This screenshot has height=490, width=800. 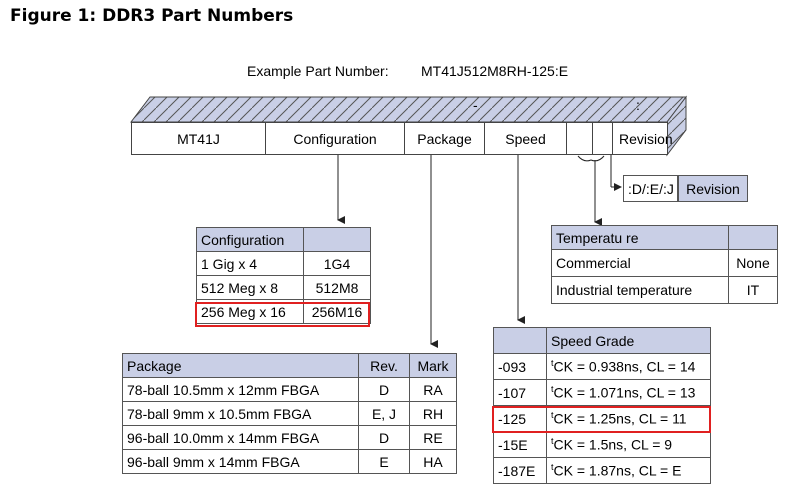 I want to click on bar-cell-mt41j: MT41J, so click(x=198, y=138).